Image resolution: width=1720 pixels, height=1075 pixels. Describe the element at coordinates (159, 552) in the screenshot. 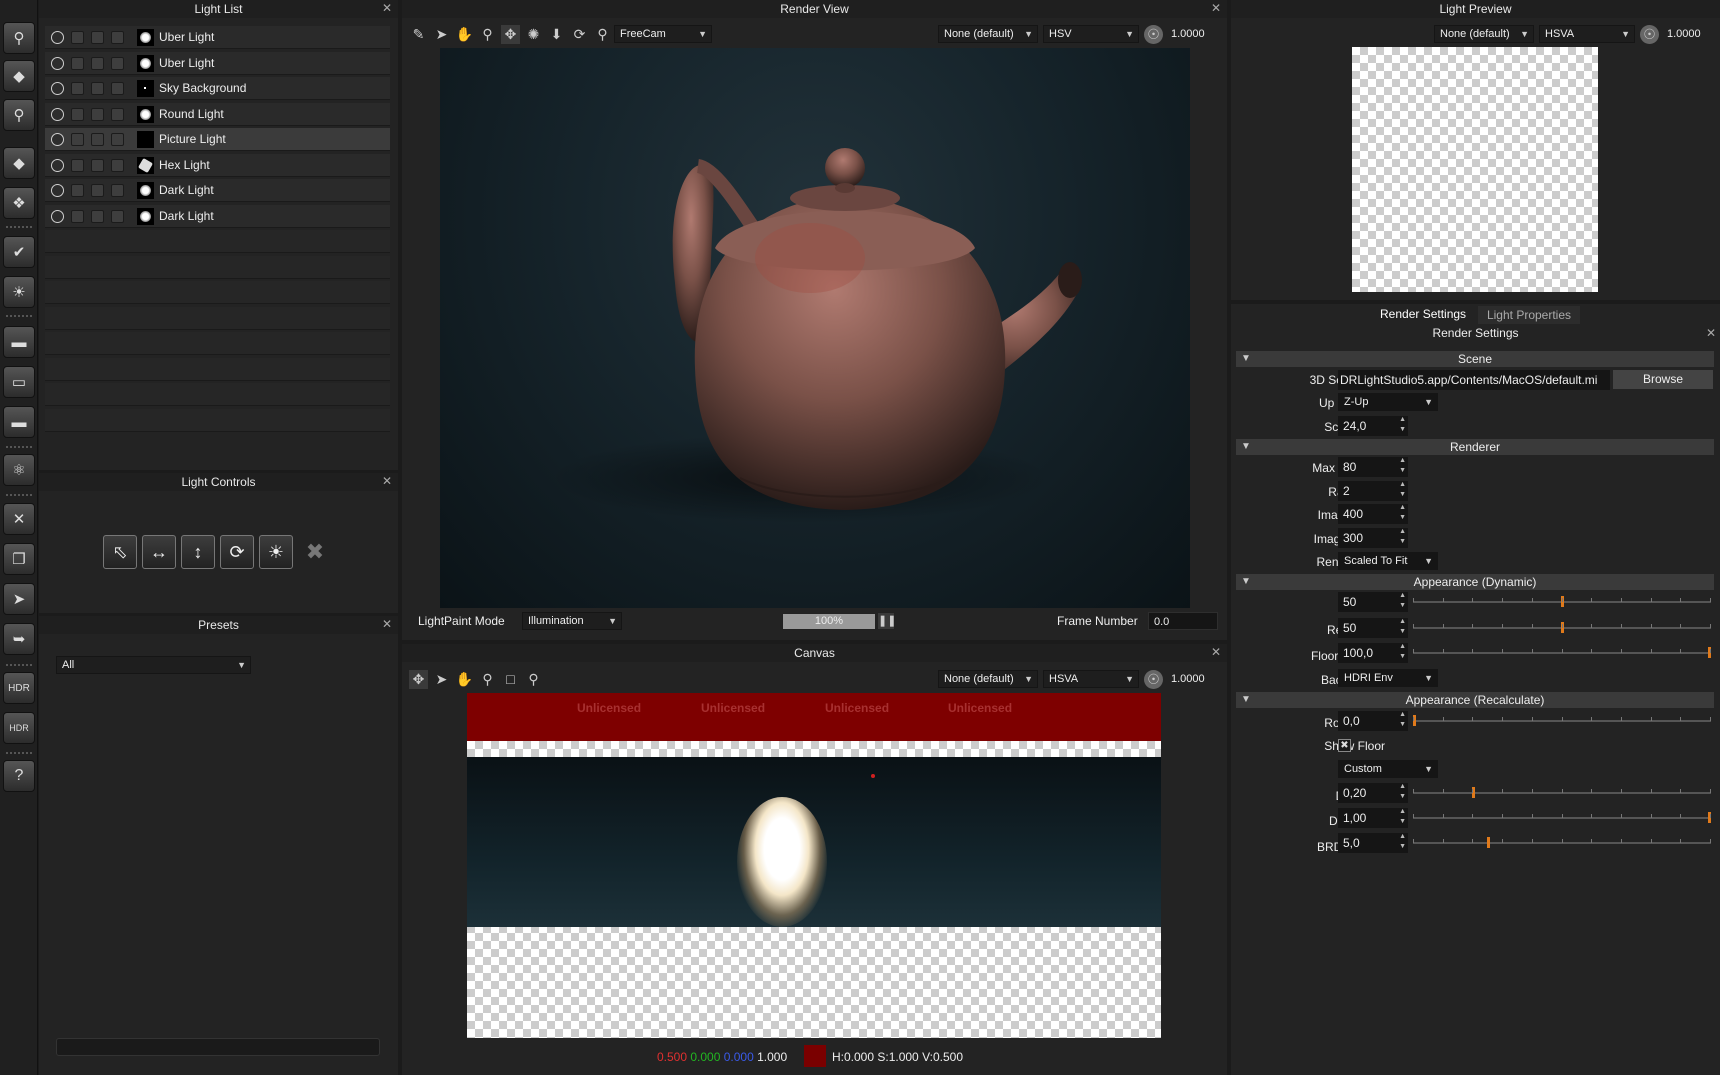

I see `scale-horizontal-button: ↔` at that location.